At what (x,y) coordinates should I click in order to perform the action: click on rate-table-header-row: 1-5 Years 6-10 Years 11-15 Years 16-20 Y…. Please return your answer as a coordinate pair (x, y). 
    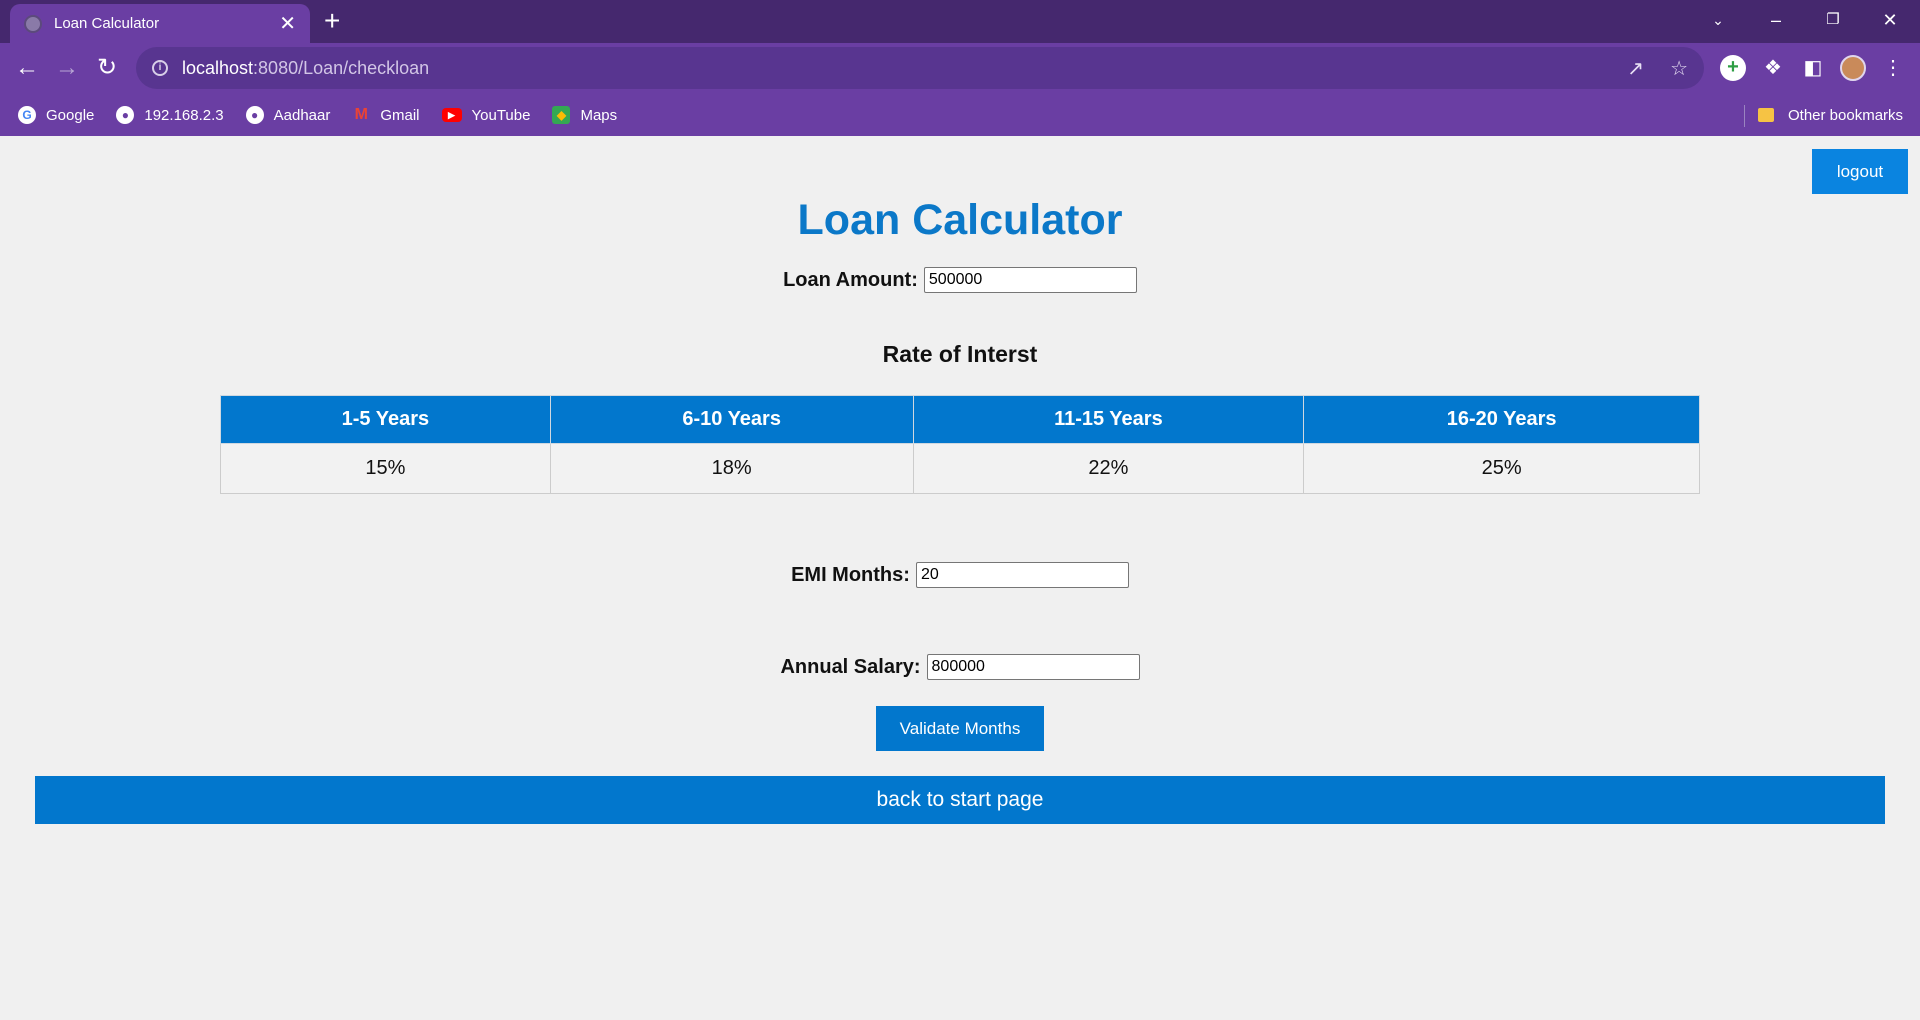
    Looking at the image, I should click on (960, 419).